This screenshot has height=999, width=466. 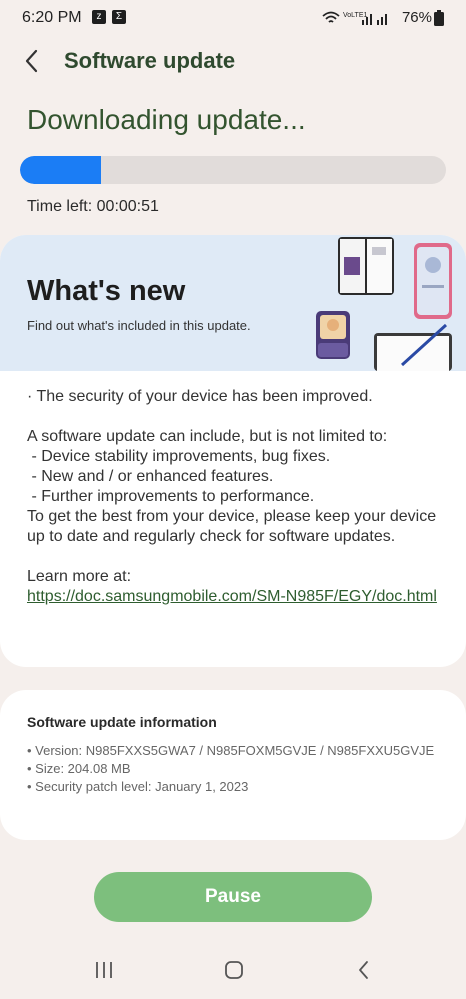 I want to click on volte-label: VoLTE1, so click(x=355, y=15).